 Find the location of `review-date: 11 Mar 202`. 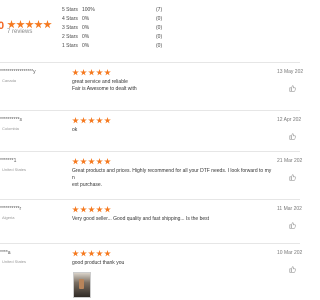

review-date: 11 Mar 202 is located at coordinates (289, 209).